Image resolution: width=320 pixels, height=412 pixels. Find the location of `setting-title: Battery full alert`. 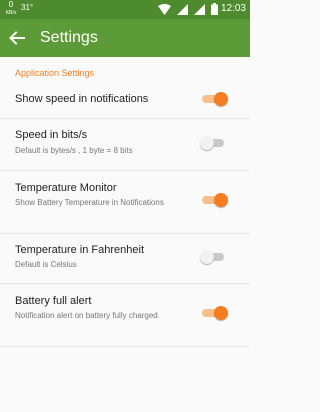

setting-title: Battery full alert is located at coordinates (53, 301).